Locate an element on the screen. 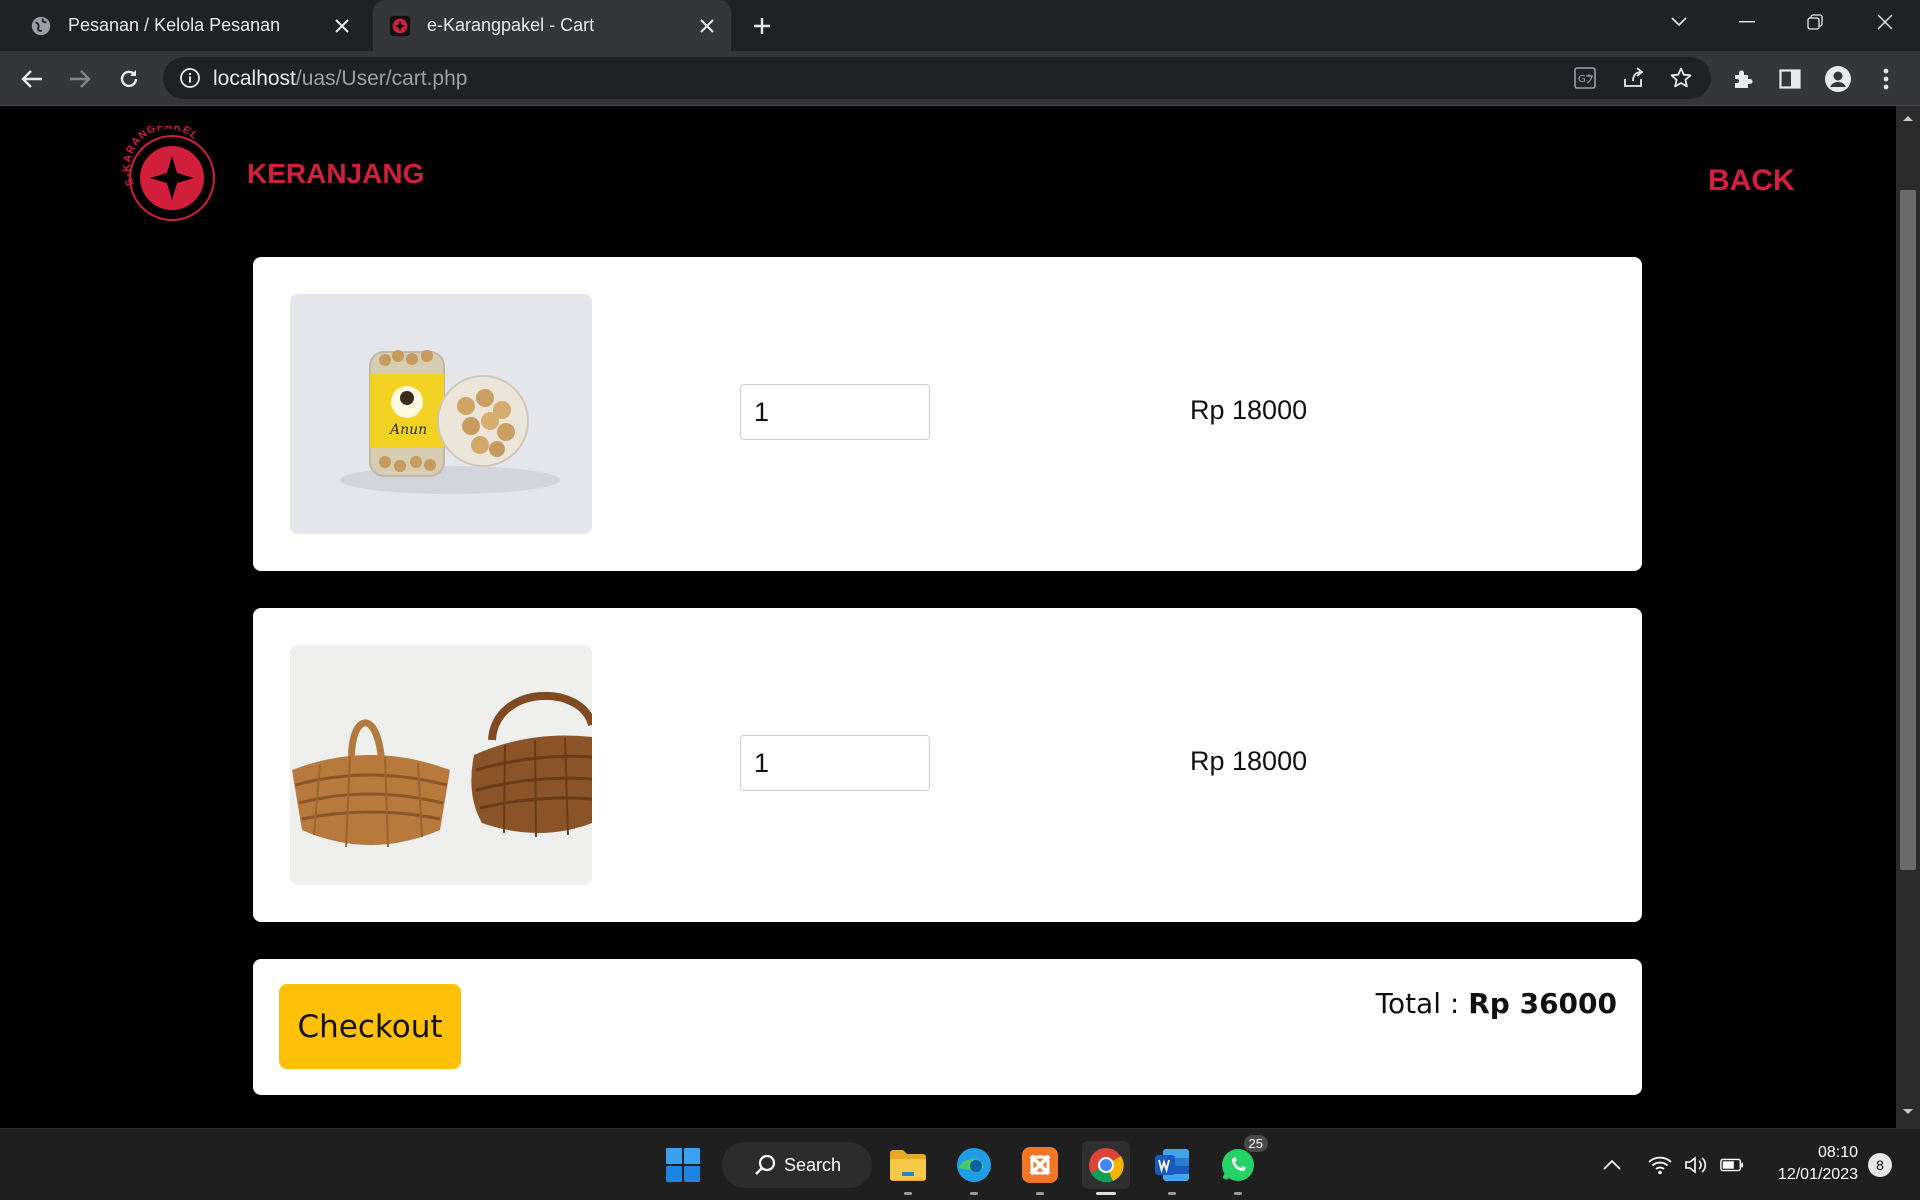 The height and width of the screenshot is (1200, 1920). cart-total: Total : Rp 36000 is located at coordinates (1496, 1003).